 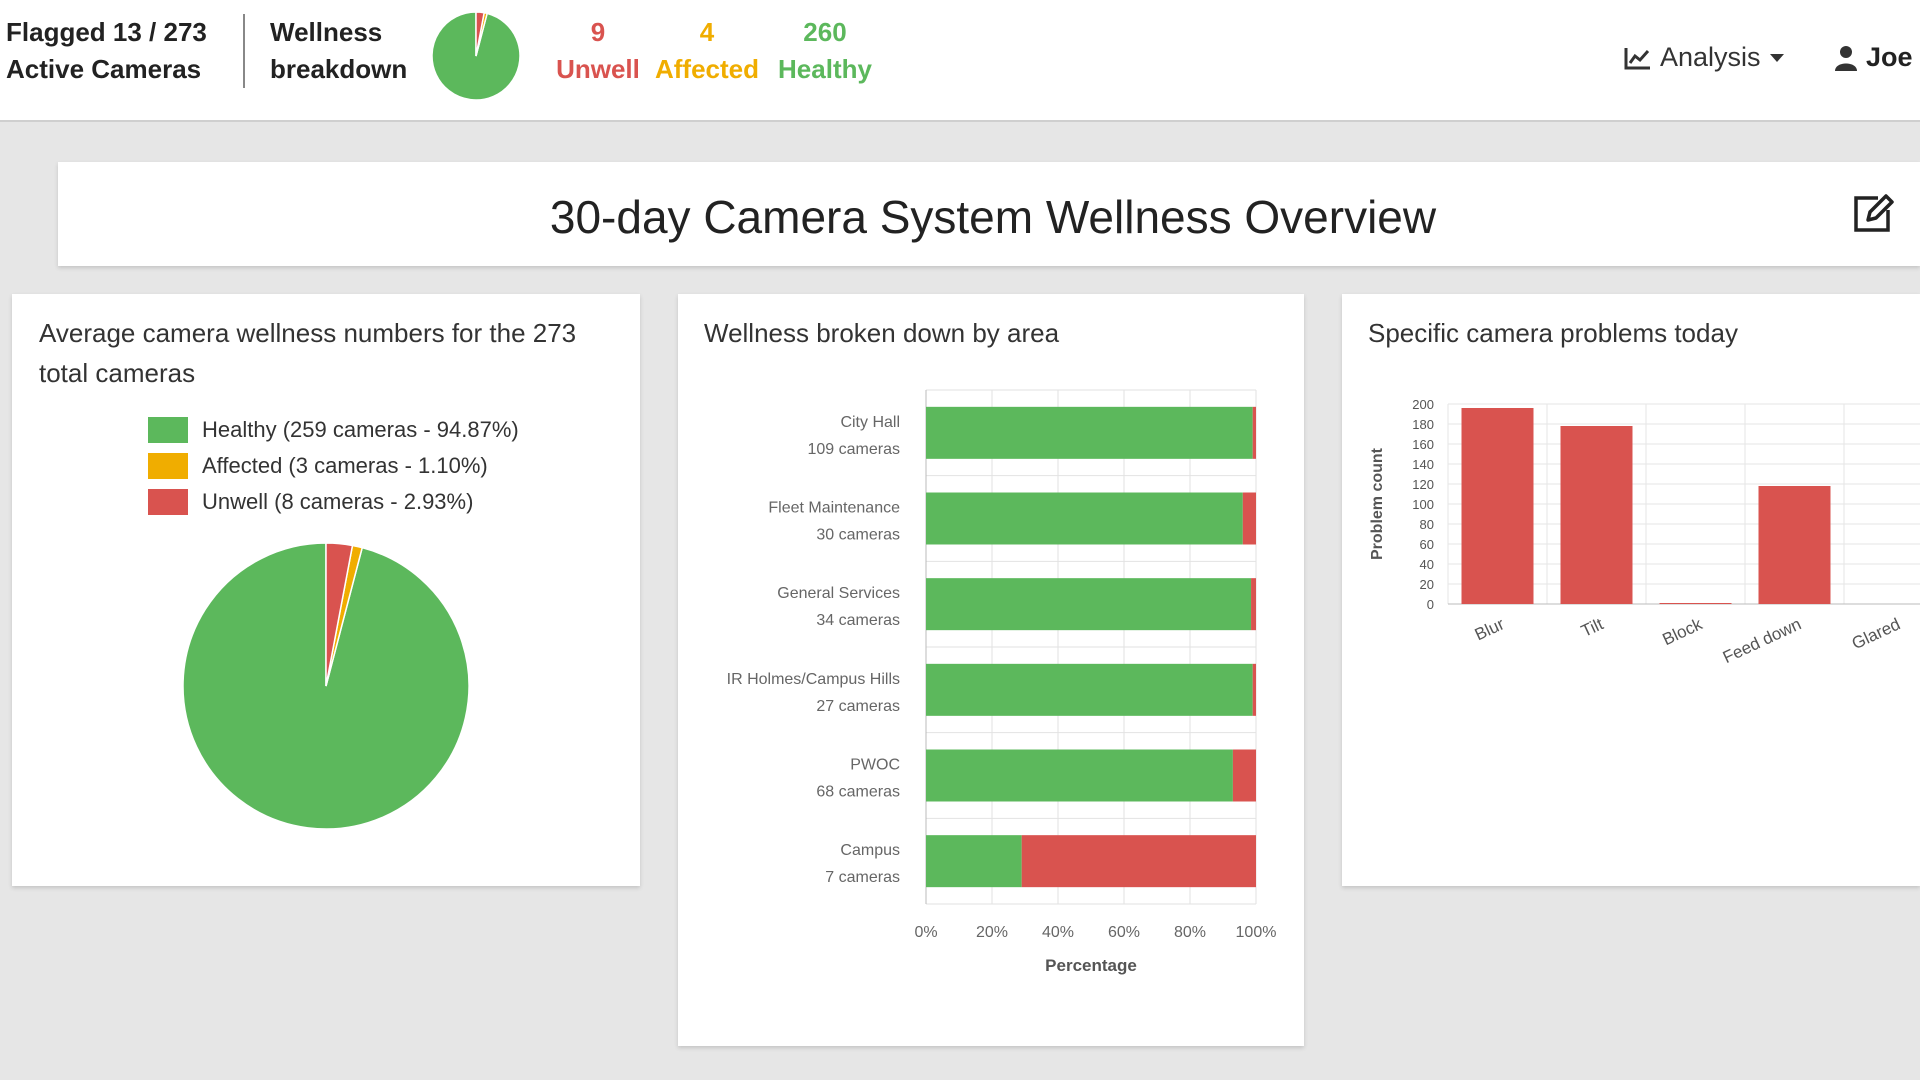 I want to click on breakdown-line-2: breakdown, so click(x=339, y=69).